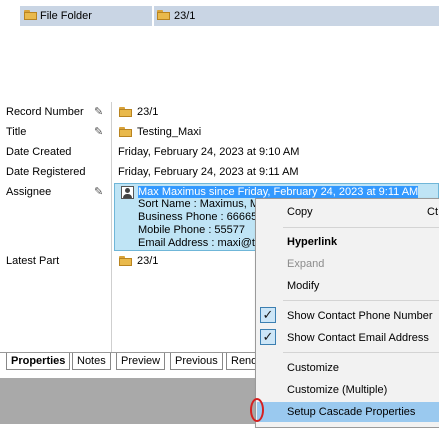 The height and width of the screenshot is (428, 439). What do you see at coordinates (147, 112) in the screenshot?
I see `record-number-value: 23/1` at bounding box center [147, 112].